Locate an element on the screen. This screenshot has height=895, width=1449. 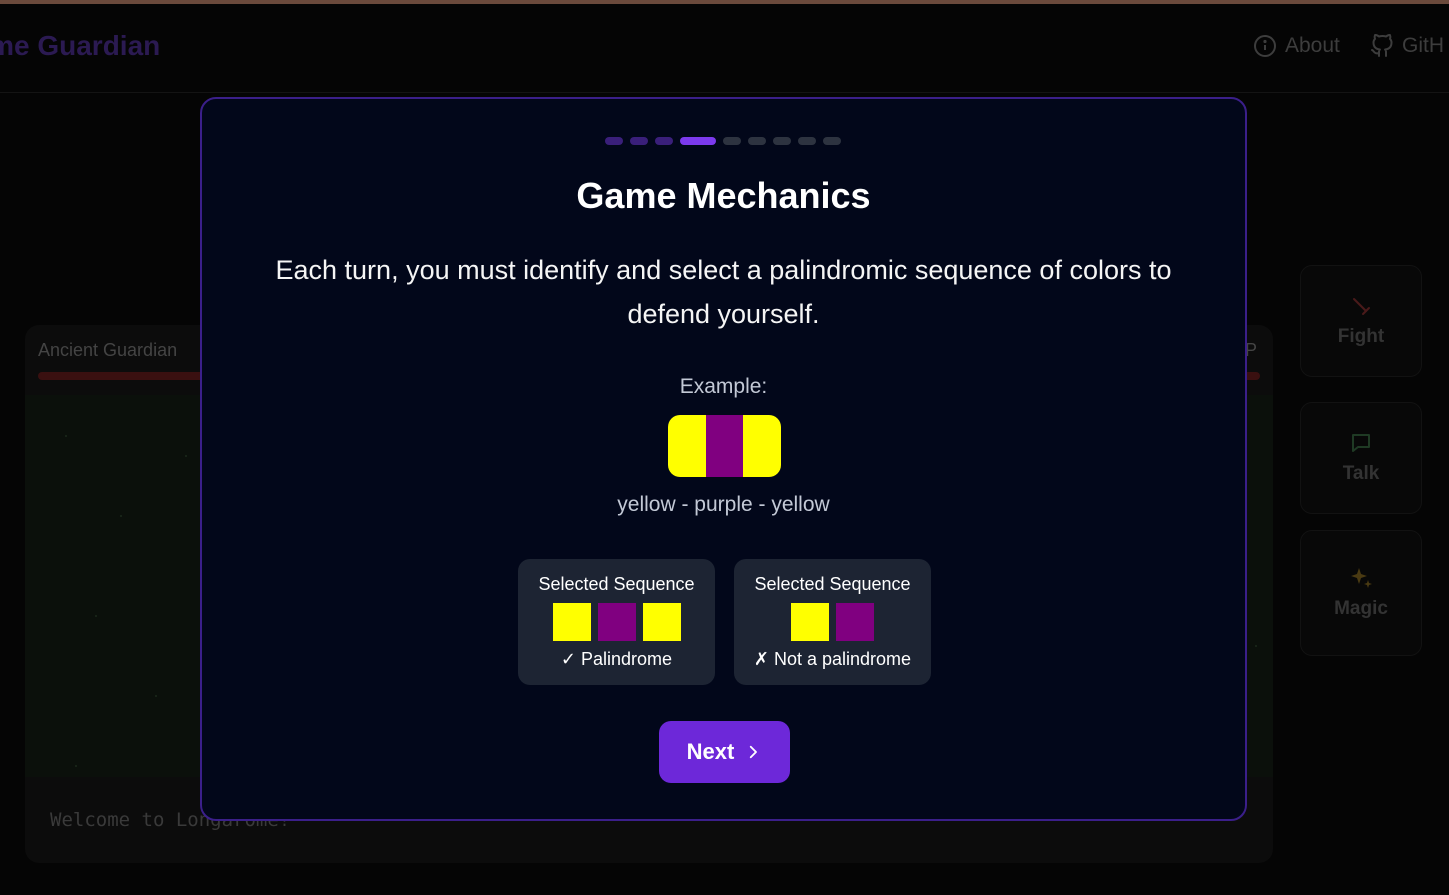
info-icon is located at coordinates (1265, 46).